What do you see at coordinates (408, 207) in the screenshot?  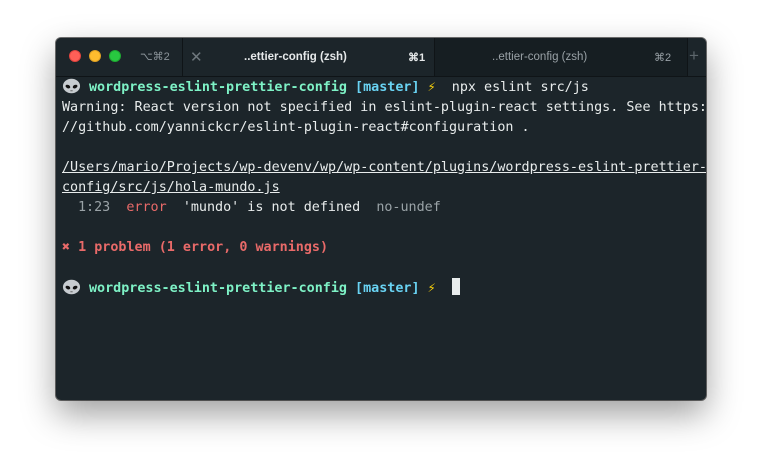 I see `issue-rule: no-undef` at bounding box center [408, 207].